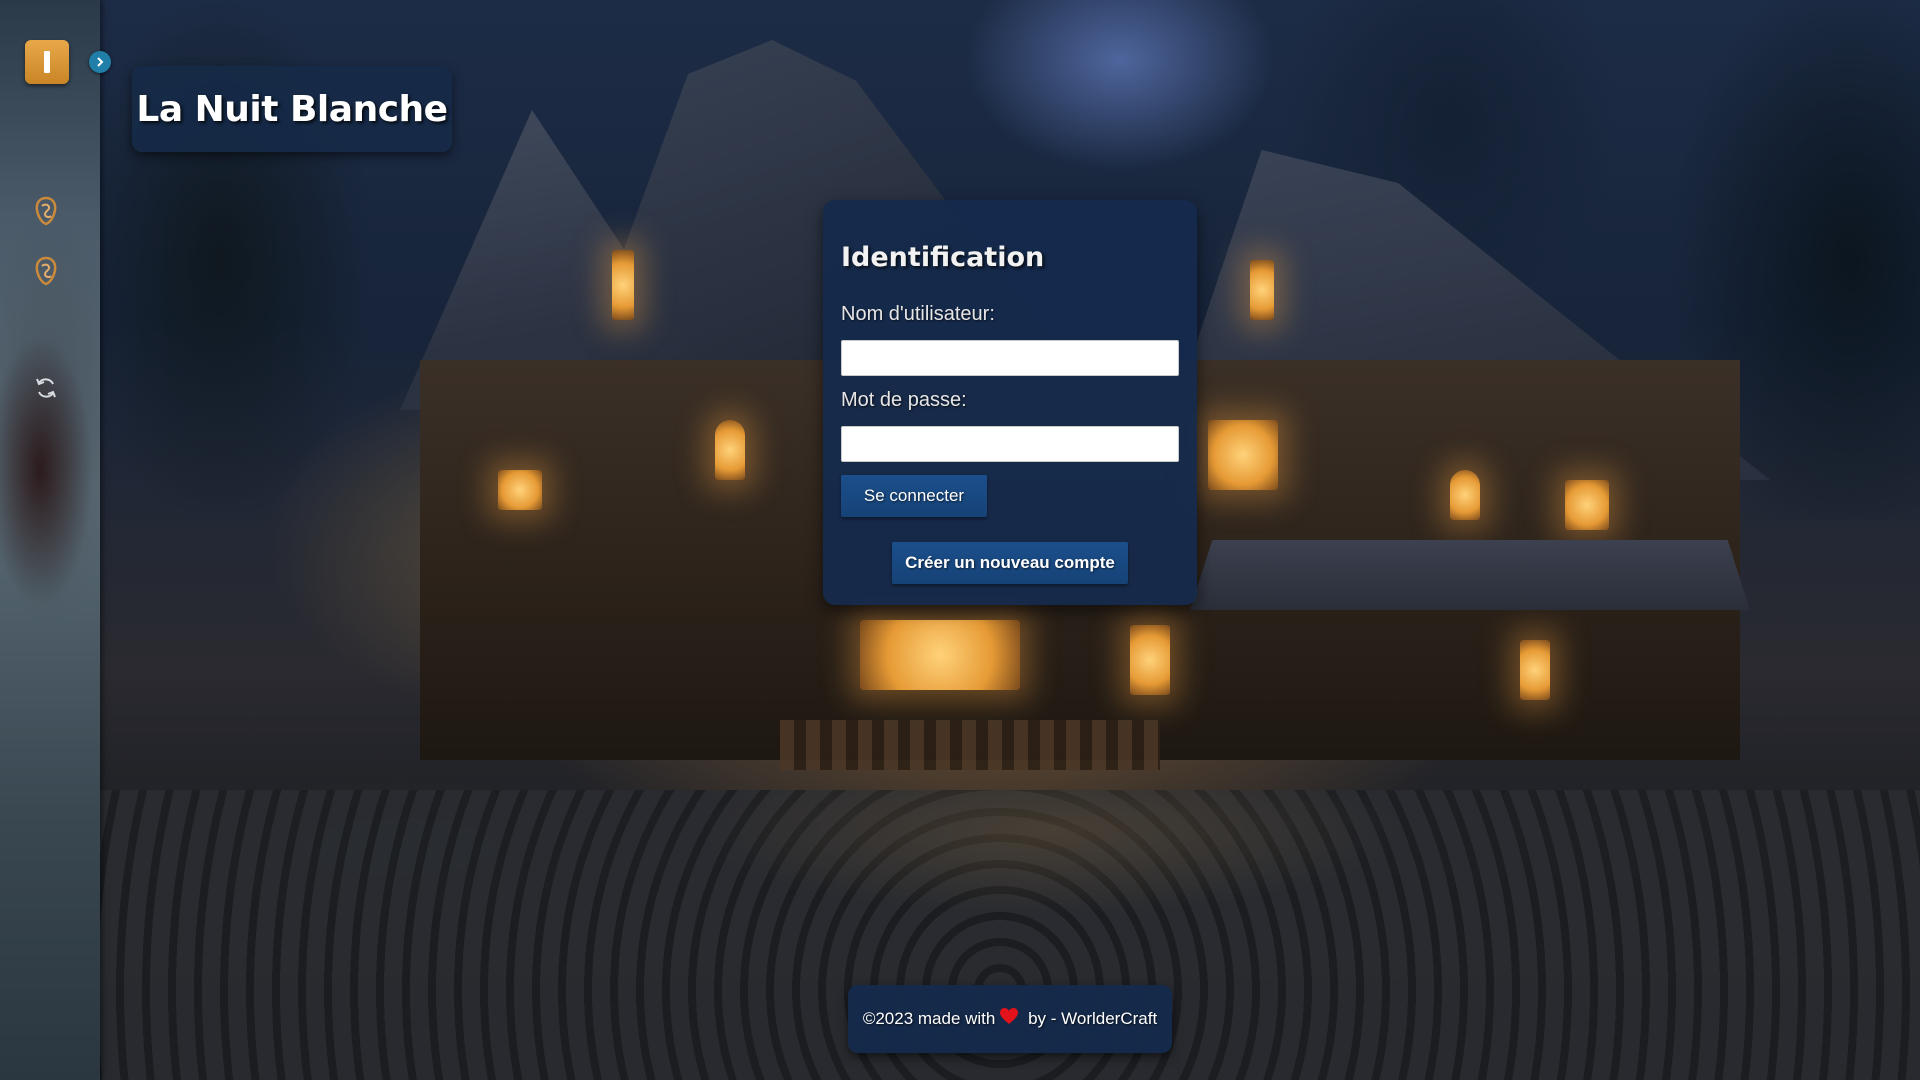 The image size is (1920, 1080). What do you see at coordinates (1010, 358) in the screenshot?
I see `username-input` at bounding box center [1010, 358].